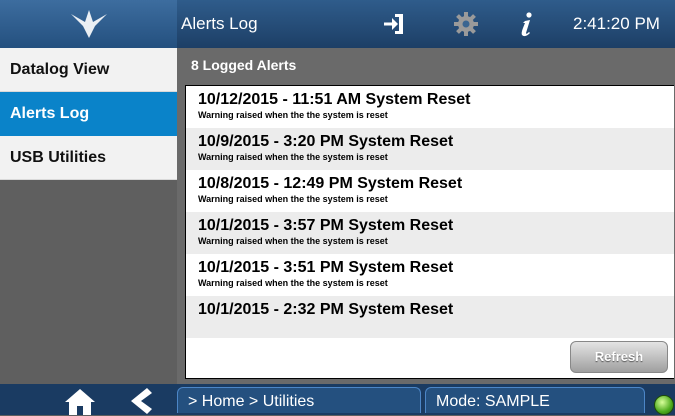 Image resolution: width=675 pixels, height=416 pixels. Describe the element at coordinates (326, 267) in the screenshot. I see `alert-title: 10/1/2015 - 3:51 PM System Reset` at that location.